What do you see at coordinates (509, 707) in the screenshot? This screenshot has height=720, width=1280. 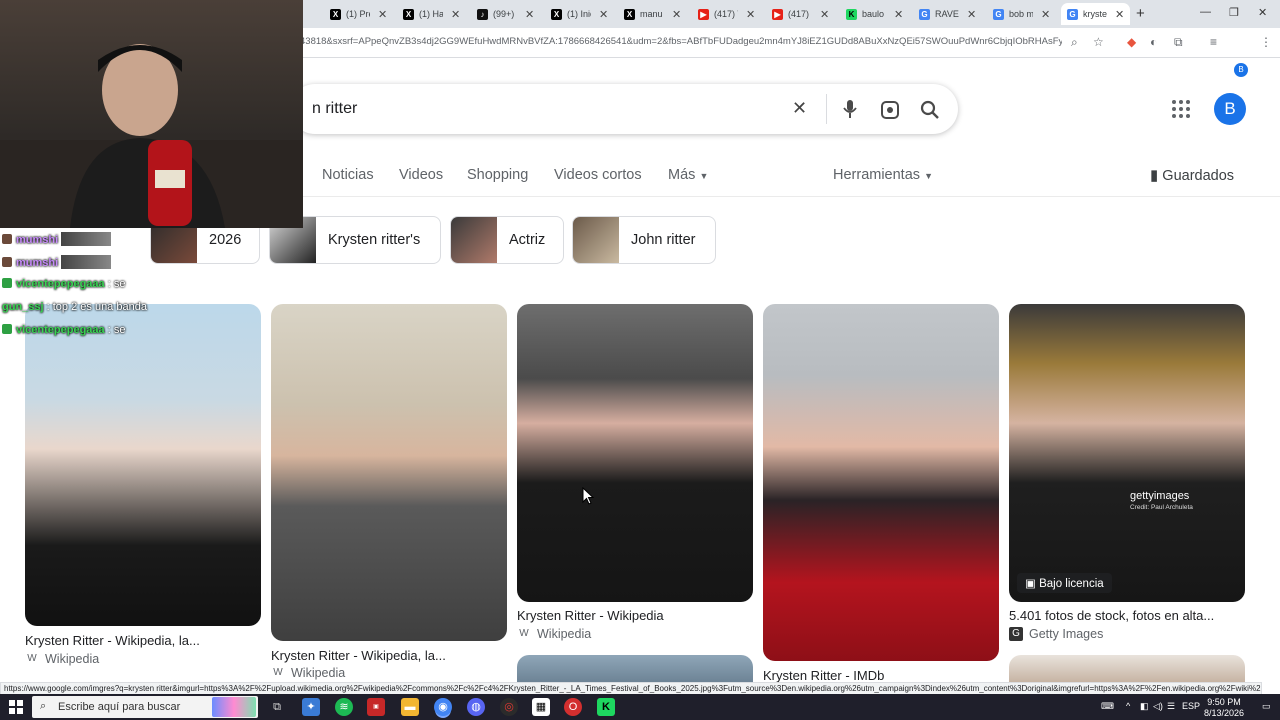 I see `obs-icon: ◎` at bounding box center [509, 707].